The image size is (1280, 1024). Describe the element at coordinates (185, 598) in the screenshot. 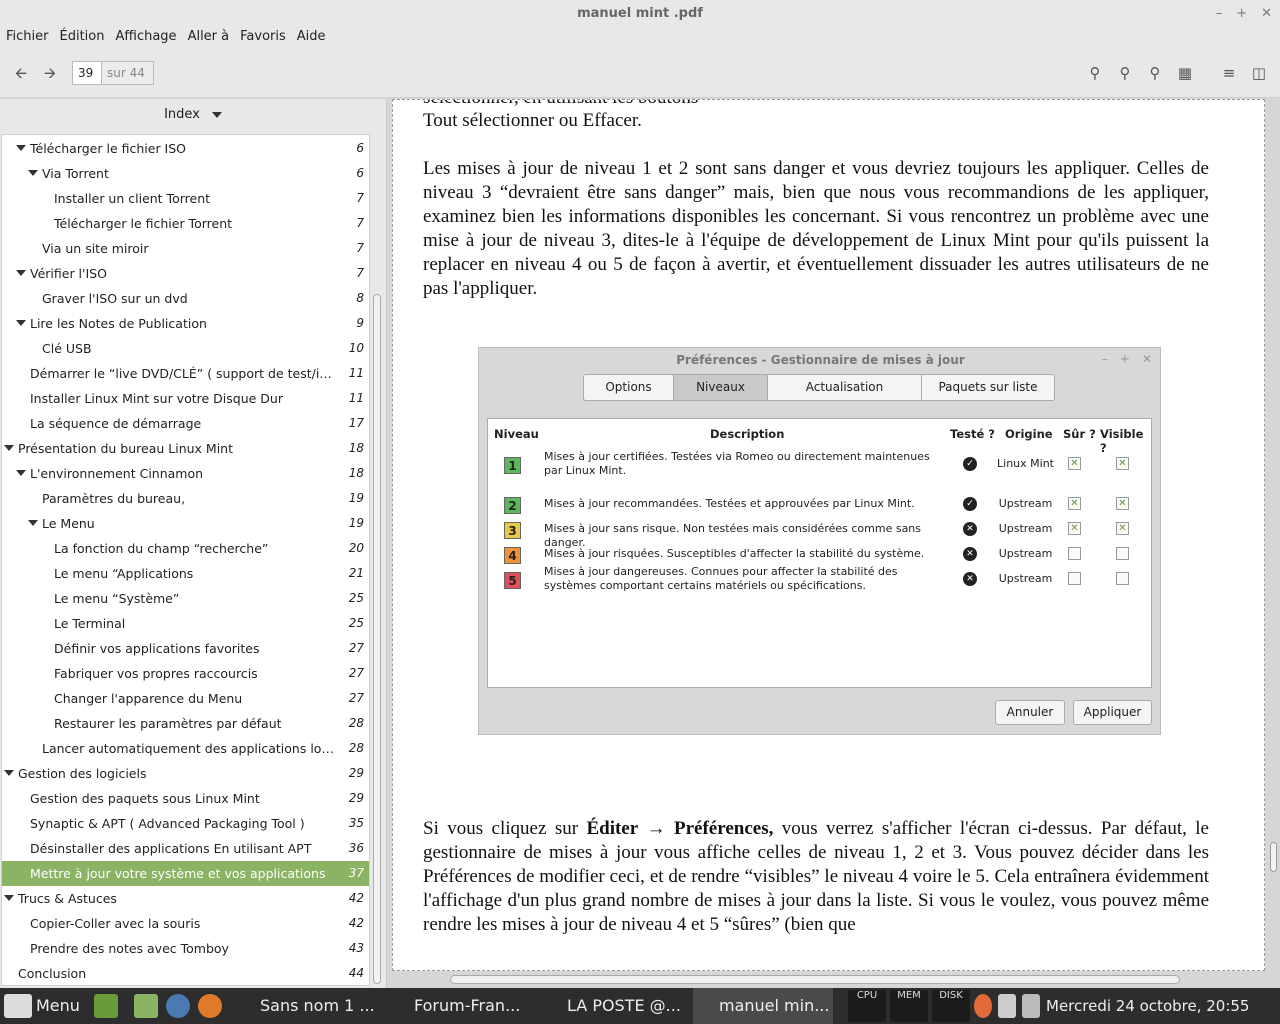

I see `index-item: Le menu “Système” 25` at that location.